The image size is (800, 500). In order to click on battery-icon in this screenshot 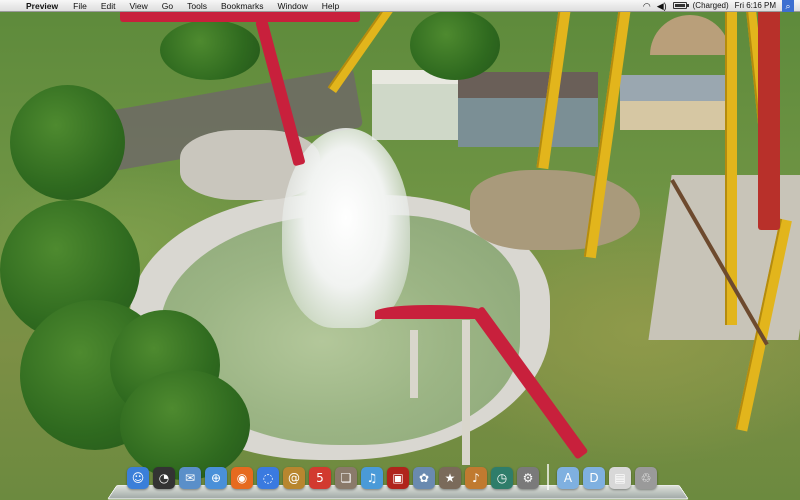, I will do `click(680, 5)`.